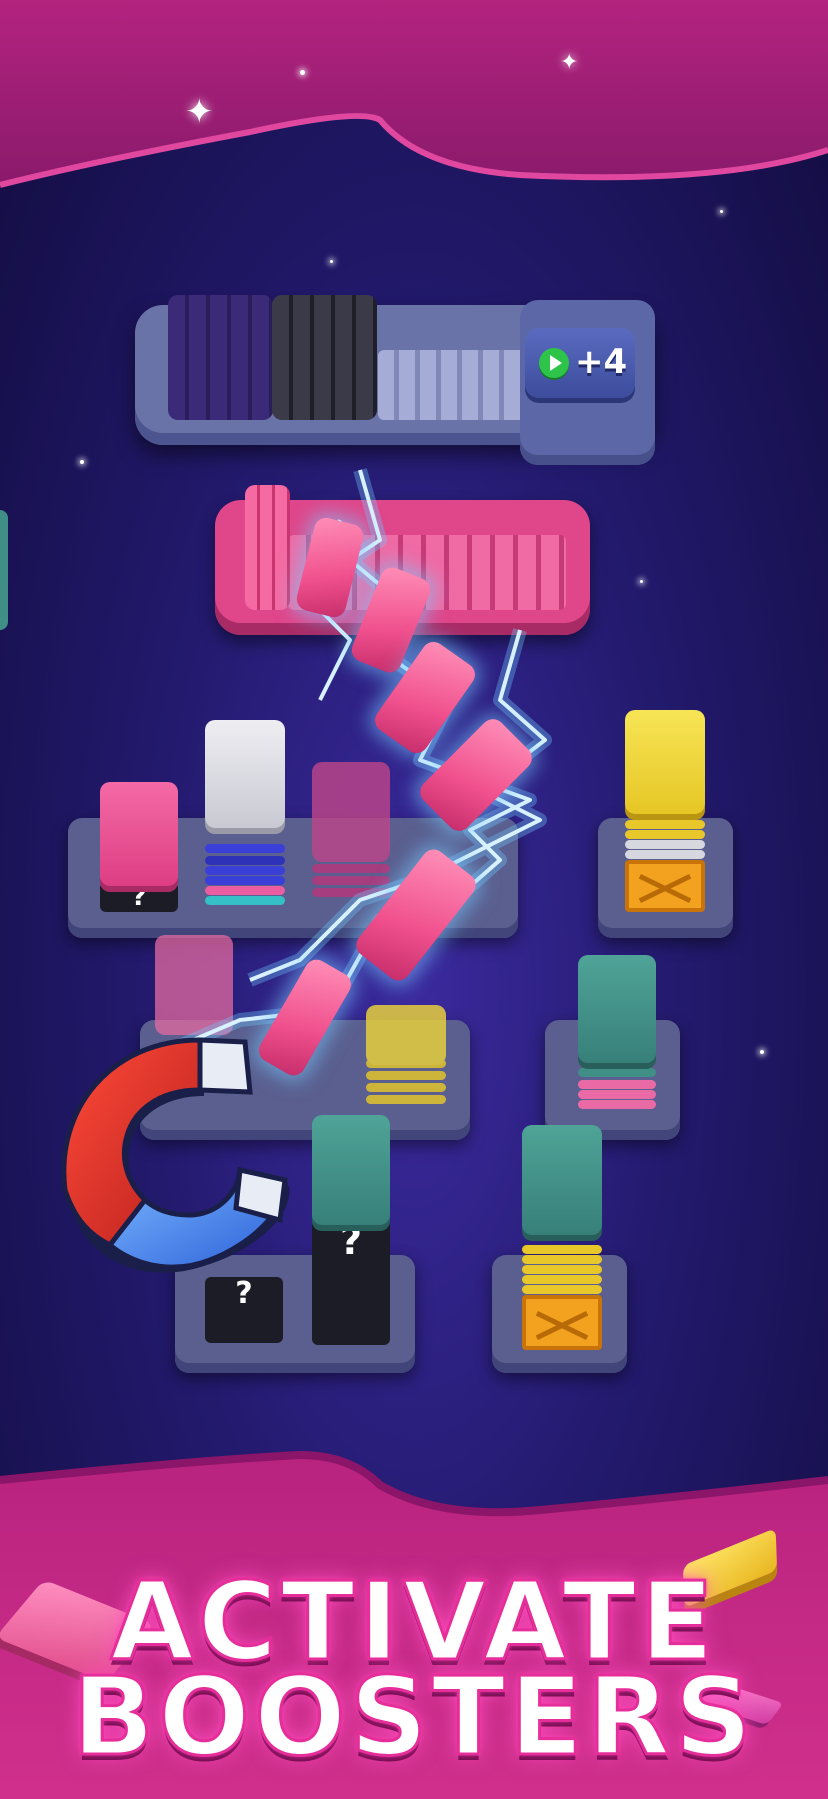 This screenshot has height=1799, width=828. Describe the element at coordinates (601, 362) in the screenshot. I see `add-slots-label: +4` at that location.